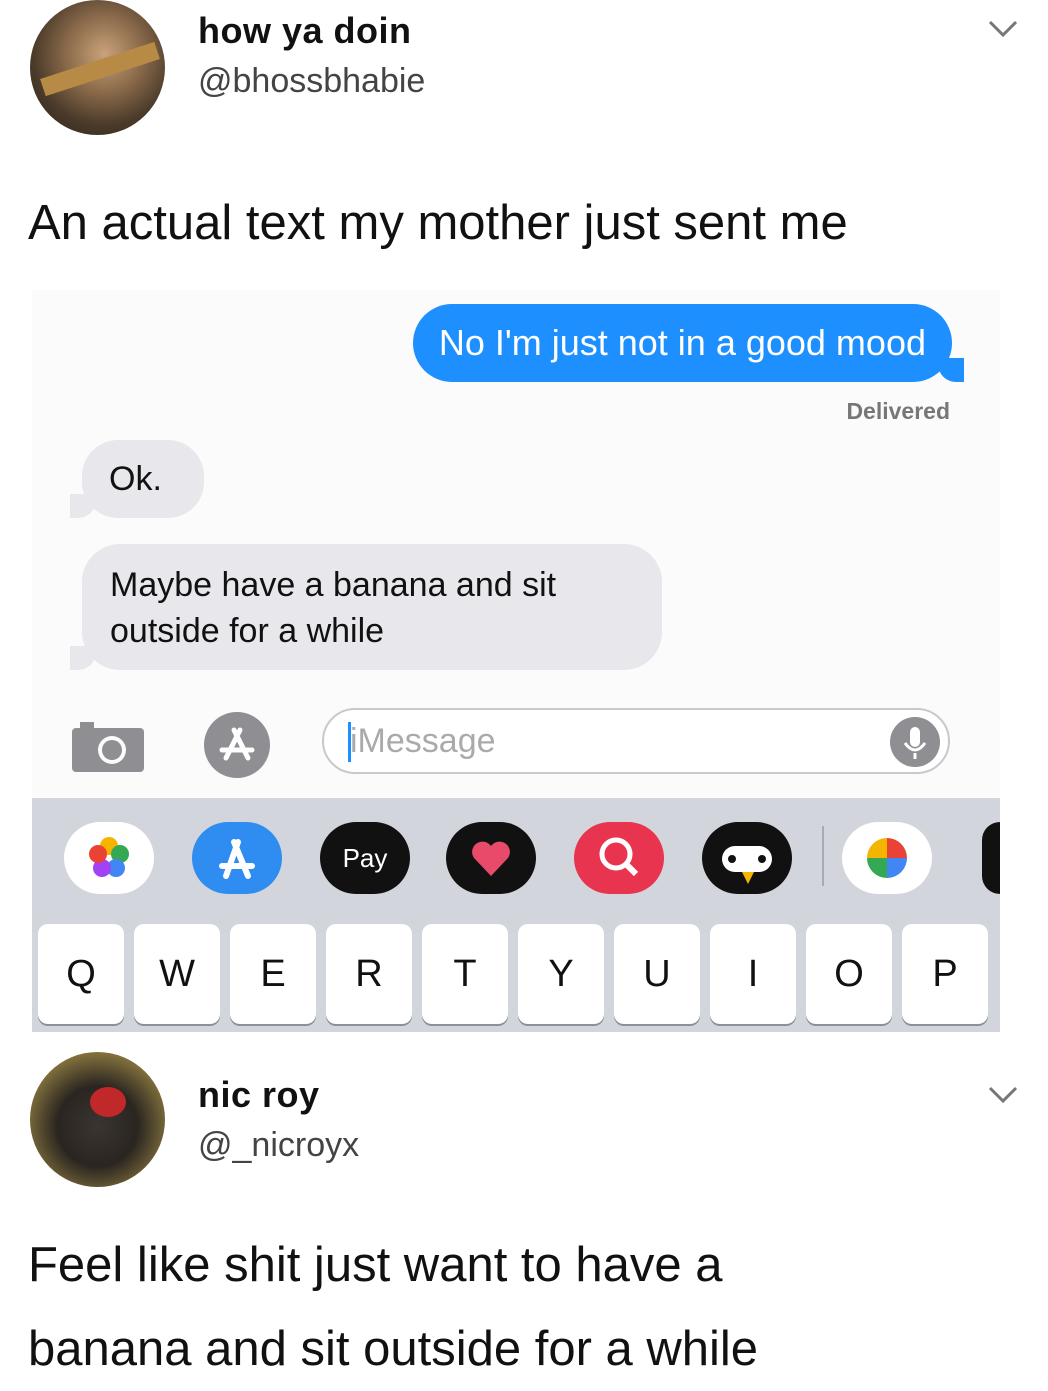 Image resolution: width=1048 pixels, height=1391 pixels. What do you see at coordinates (491, 858) in the screenshot?
I see `digital-touch-icon` at bounding box center [491, 858].